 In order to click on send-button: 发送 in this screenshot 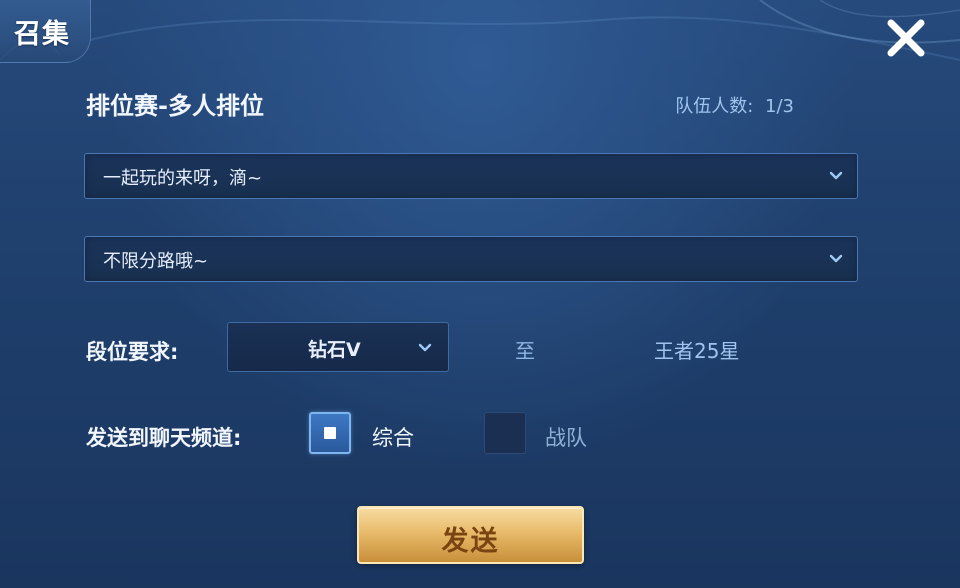, I will do `click(470, 535)`.